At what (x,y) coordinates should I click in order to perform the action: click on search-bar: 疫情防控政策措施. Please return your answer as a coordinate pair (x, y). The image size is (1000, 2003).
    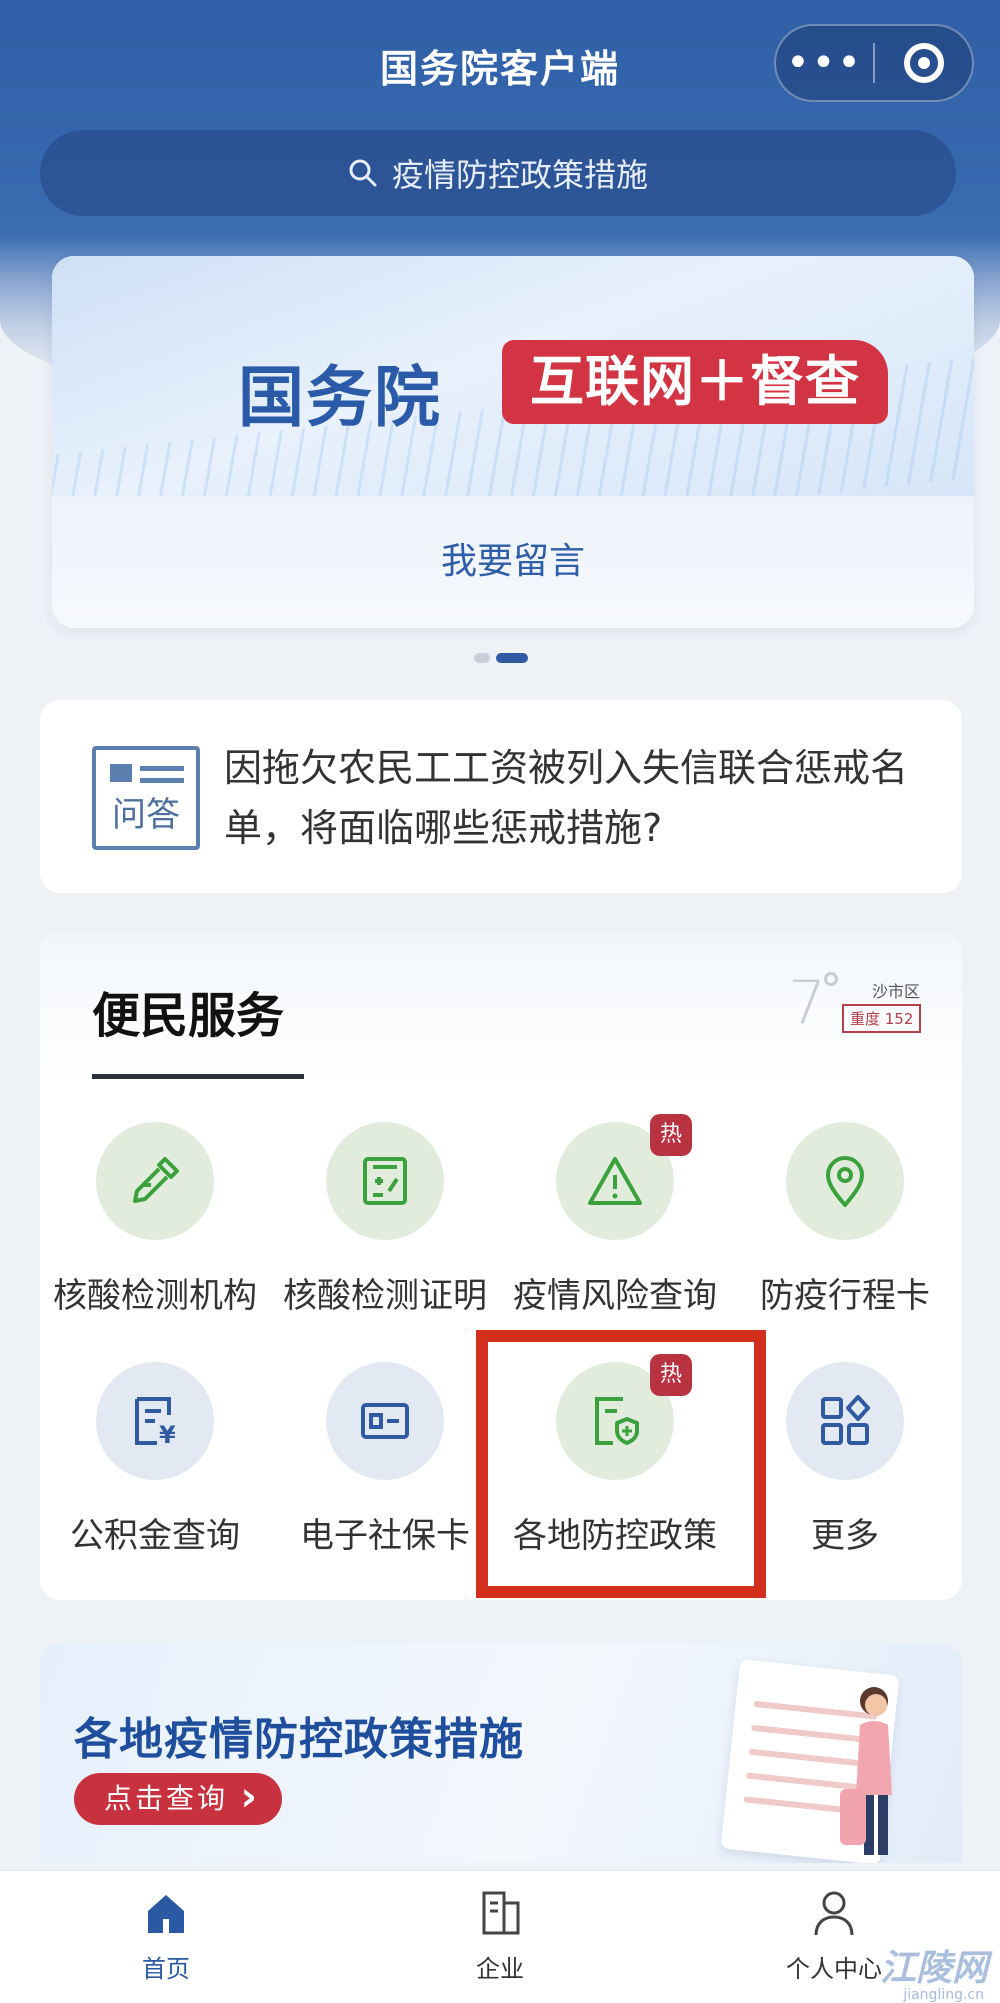
    Looking at the image, I should click on (498, 173).